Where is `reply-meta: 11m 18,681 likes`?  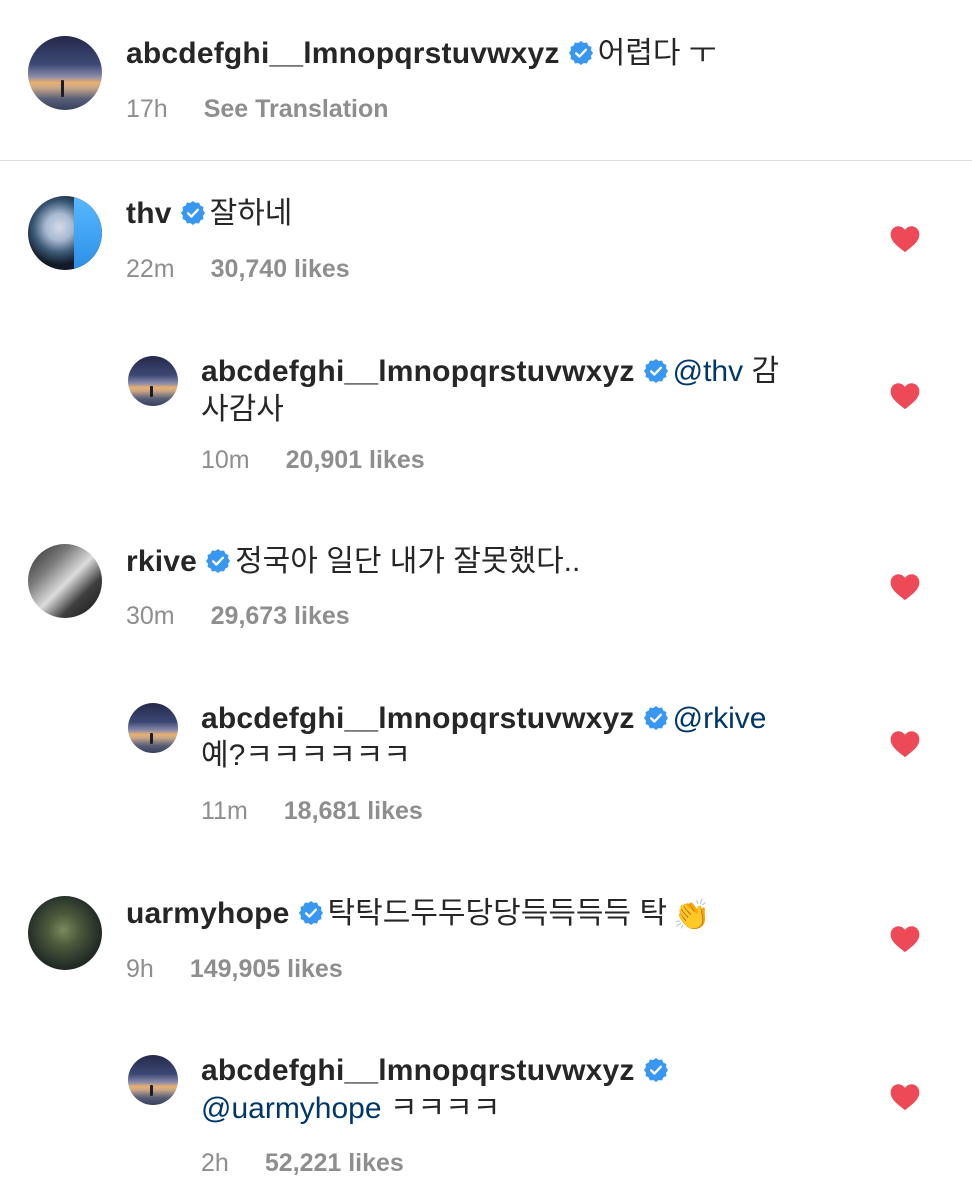 reply-meta: 11m 18,681 likes is located at coordinates (312, 811).